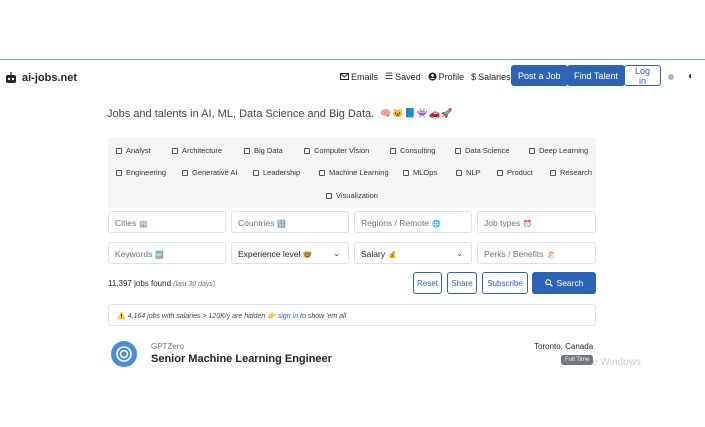 The width and height of the screenshot is (705, 427). I want to click on alert-suffix: to show 'em all, so click(323, 316).